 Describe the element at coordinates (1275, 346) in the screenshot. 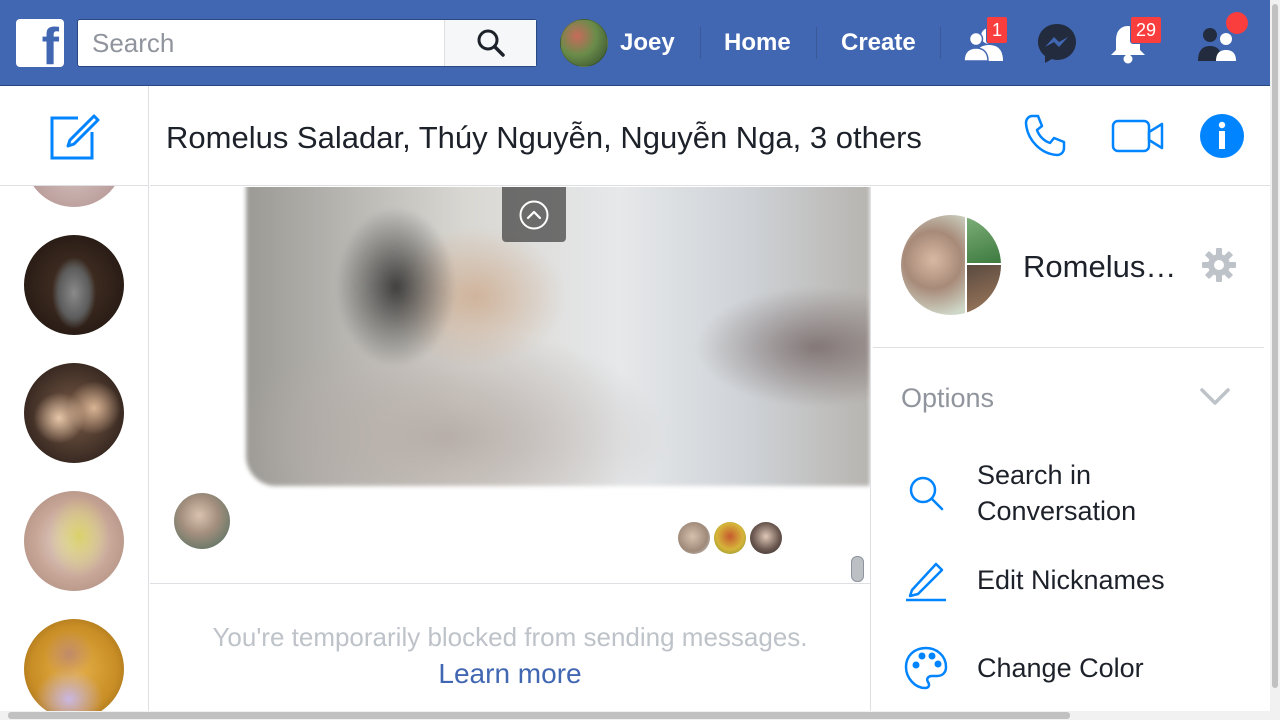

I see `vertical-scrollbar` at that location.